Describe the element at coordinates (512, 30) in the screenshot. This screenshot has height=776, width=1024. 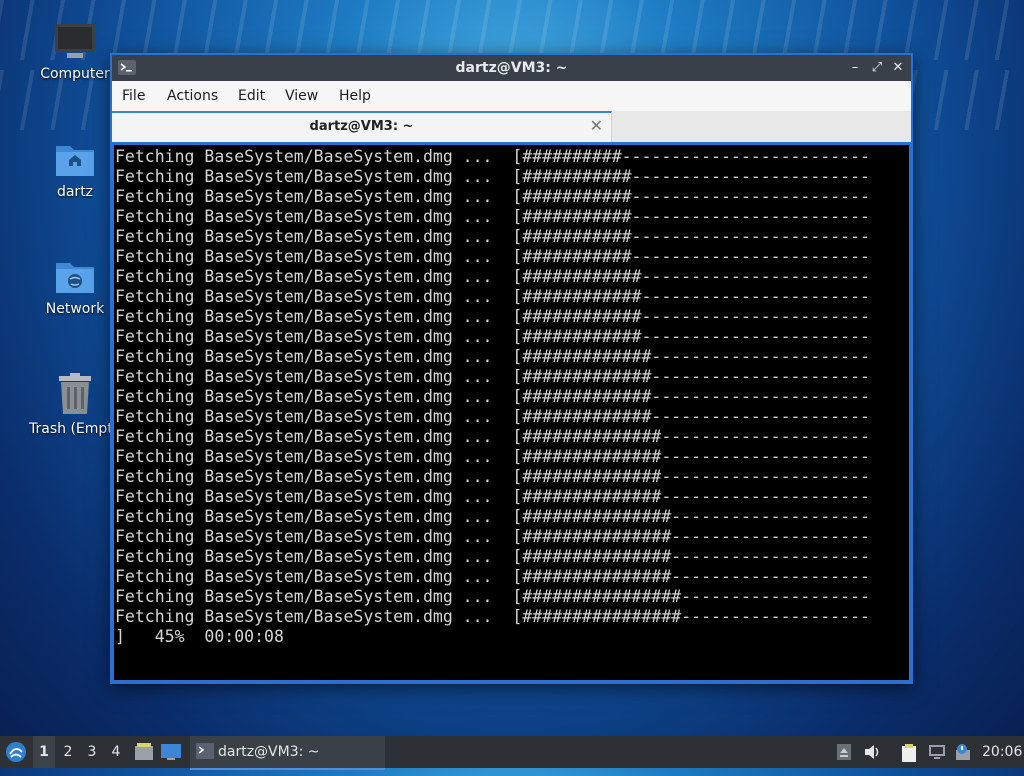
I see `wallpaper-streak` at that location.